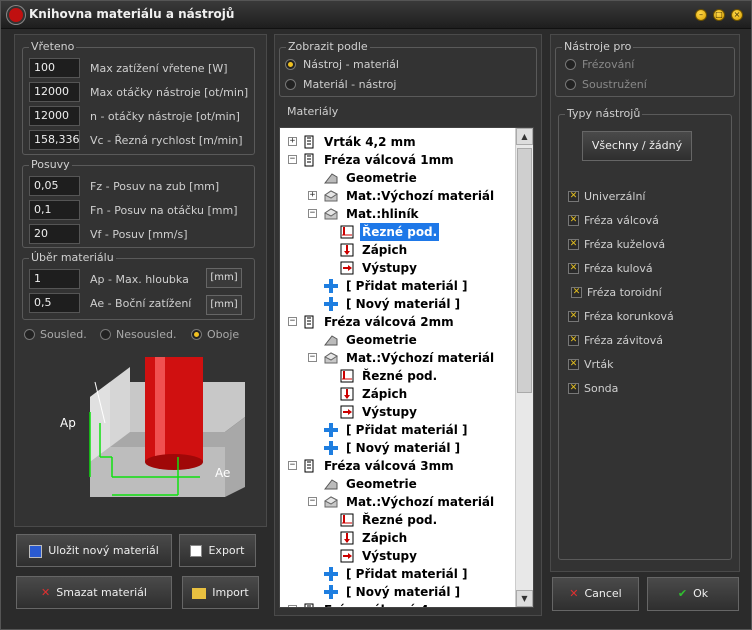 This screenshot has width=752, height=630. I want to click on cancel-button: ✕ Cancel, so click(595, 594).